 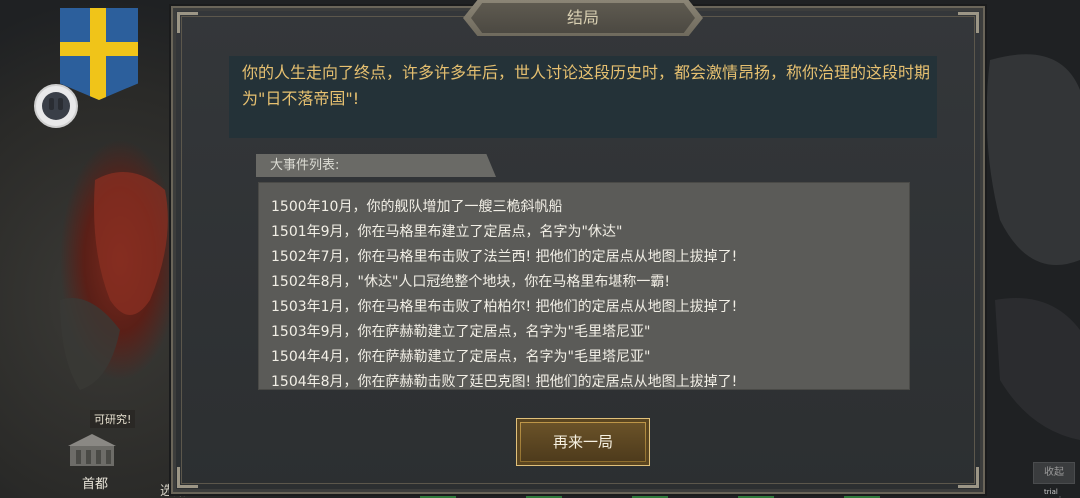 I want to click on capital-label: 首都, so click(x=95, y=482).